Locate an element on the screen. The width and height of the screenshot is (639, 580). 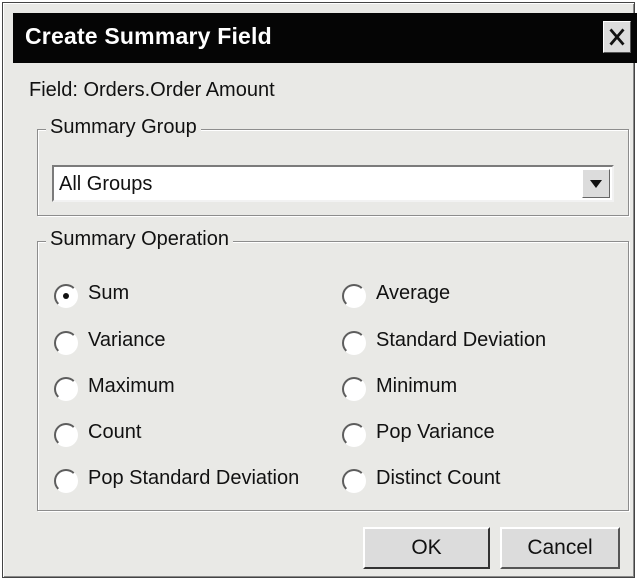
radio-icon-sum is located at coordinates (66, 296).